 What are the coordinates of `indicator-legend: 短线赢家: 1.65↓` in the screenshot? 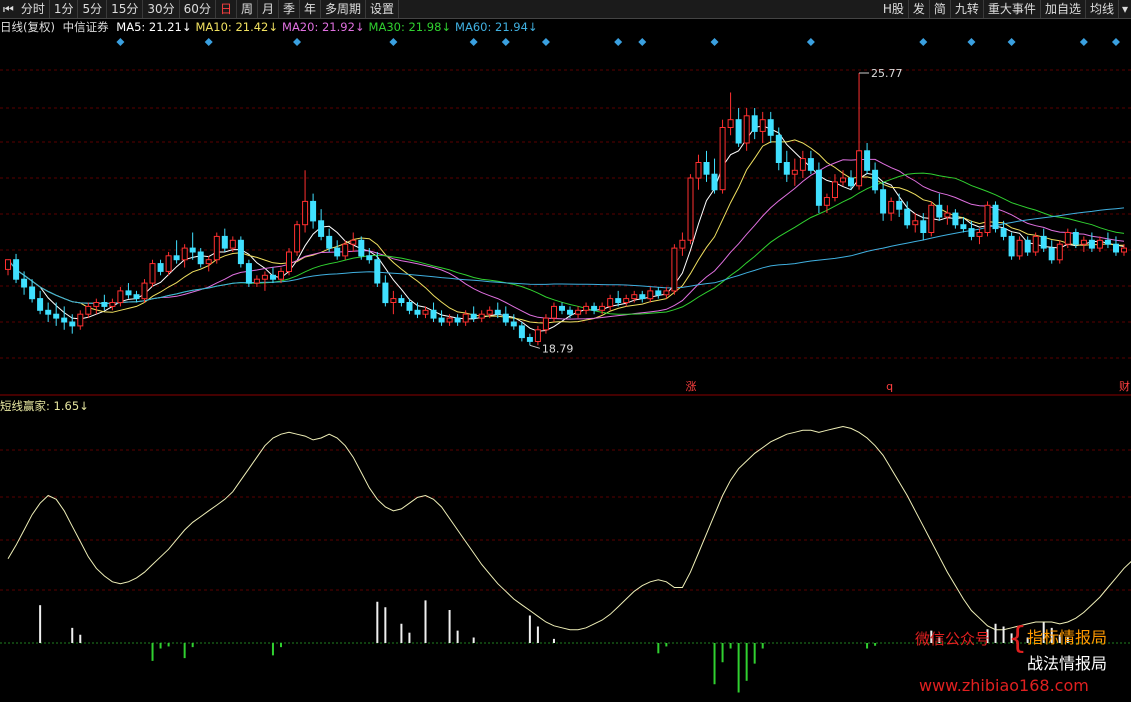 It's located at (44, 406).